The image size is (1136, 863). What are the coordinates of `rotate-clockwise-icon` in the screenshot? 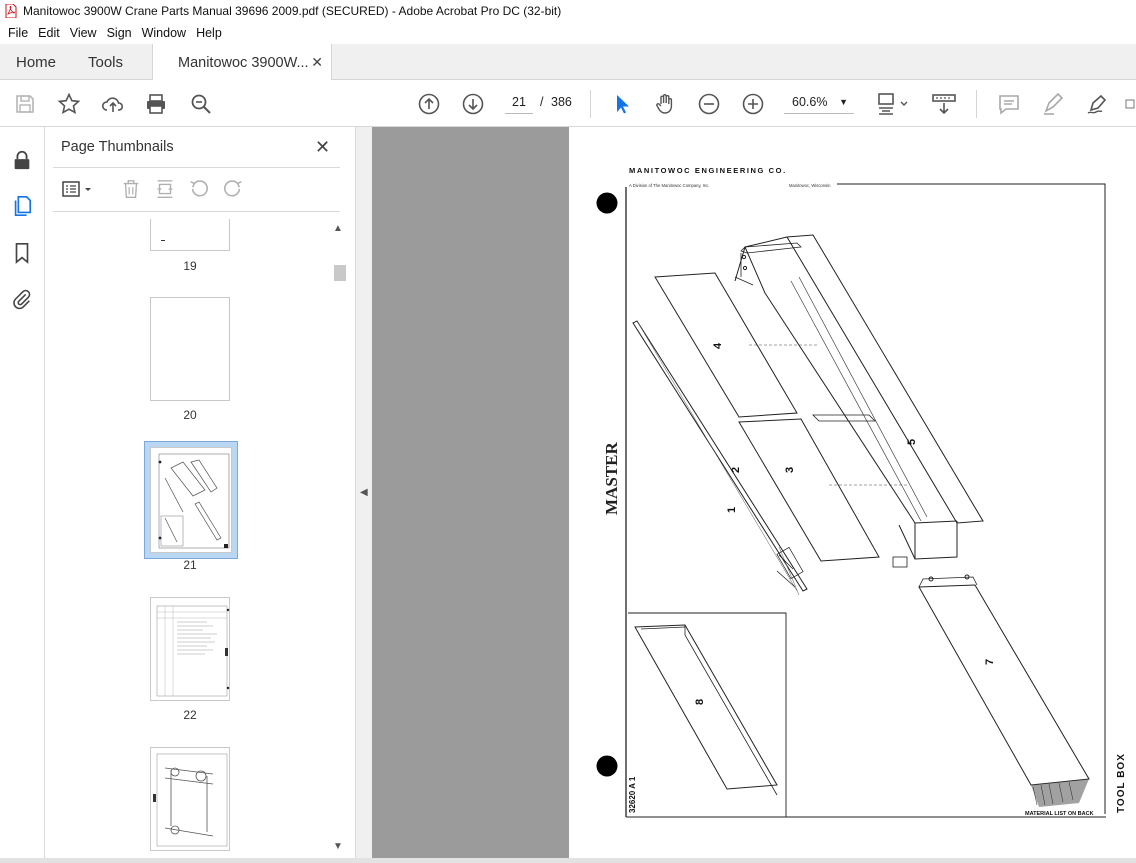 It's located at (233, 189).